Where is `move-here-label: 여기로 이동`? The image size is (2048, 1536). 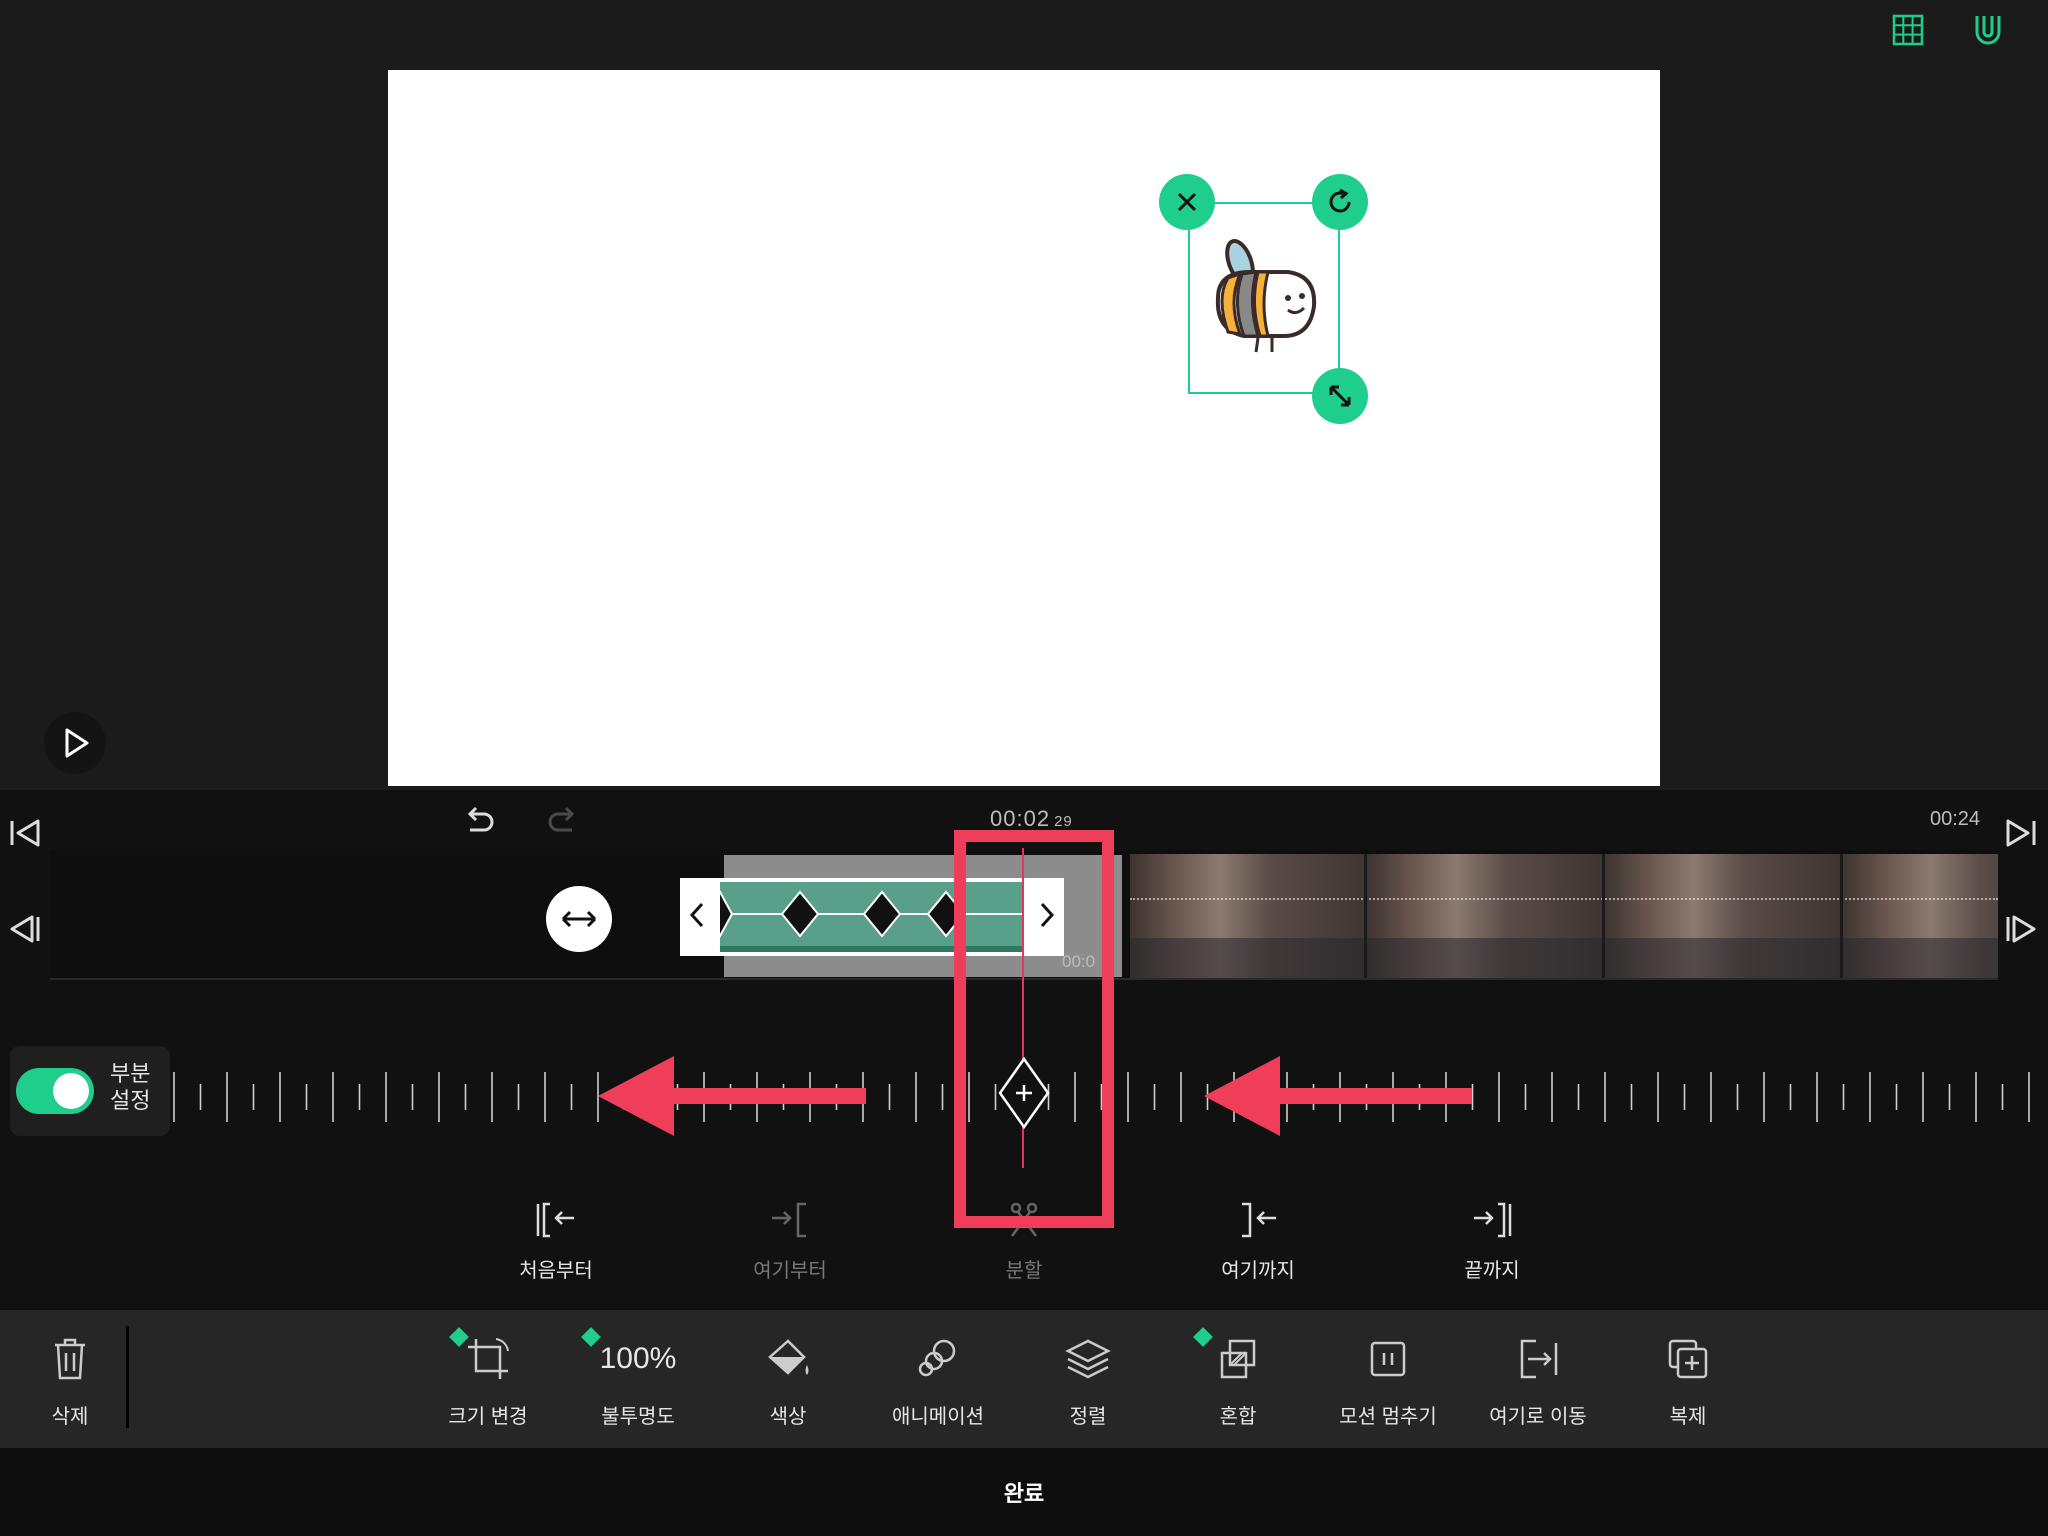 move-here-label: 여기로 이동 is located at coordinates (1538, 1417).